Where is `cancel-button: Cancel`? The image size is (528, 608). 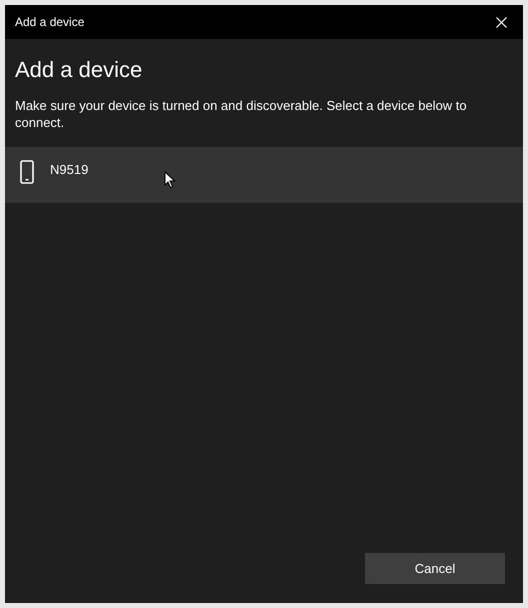
cancel-button: Cancel is located at coordinates (435, 568).